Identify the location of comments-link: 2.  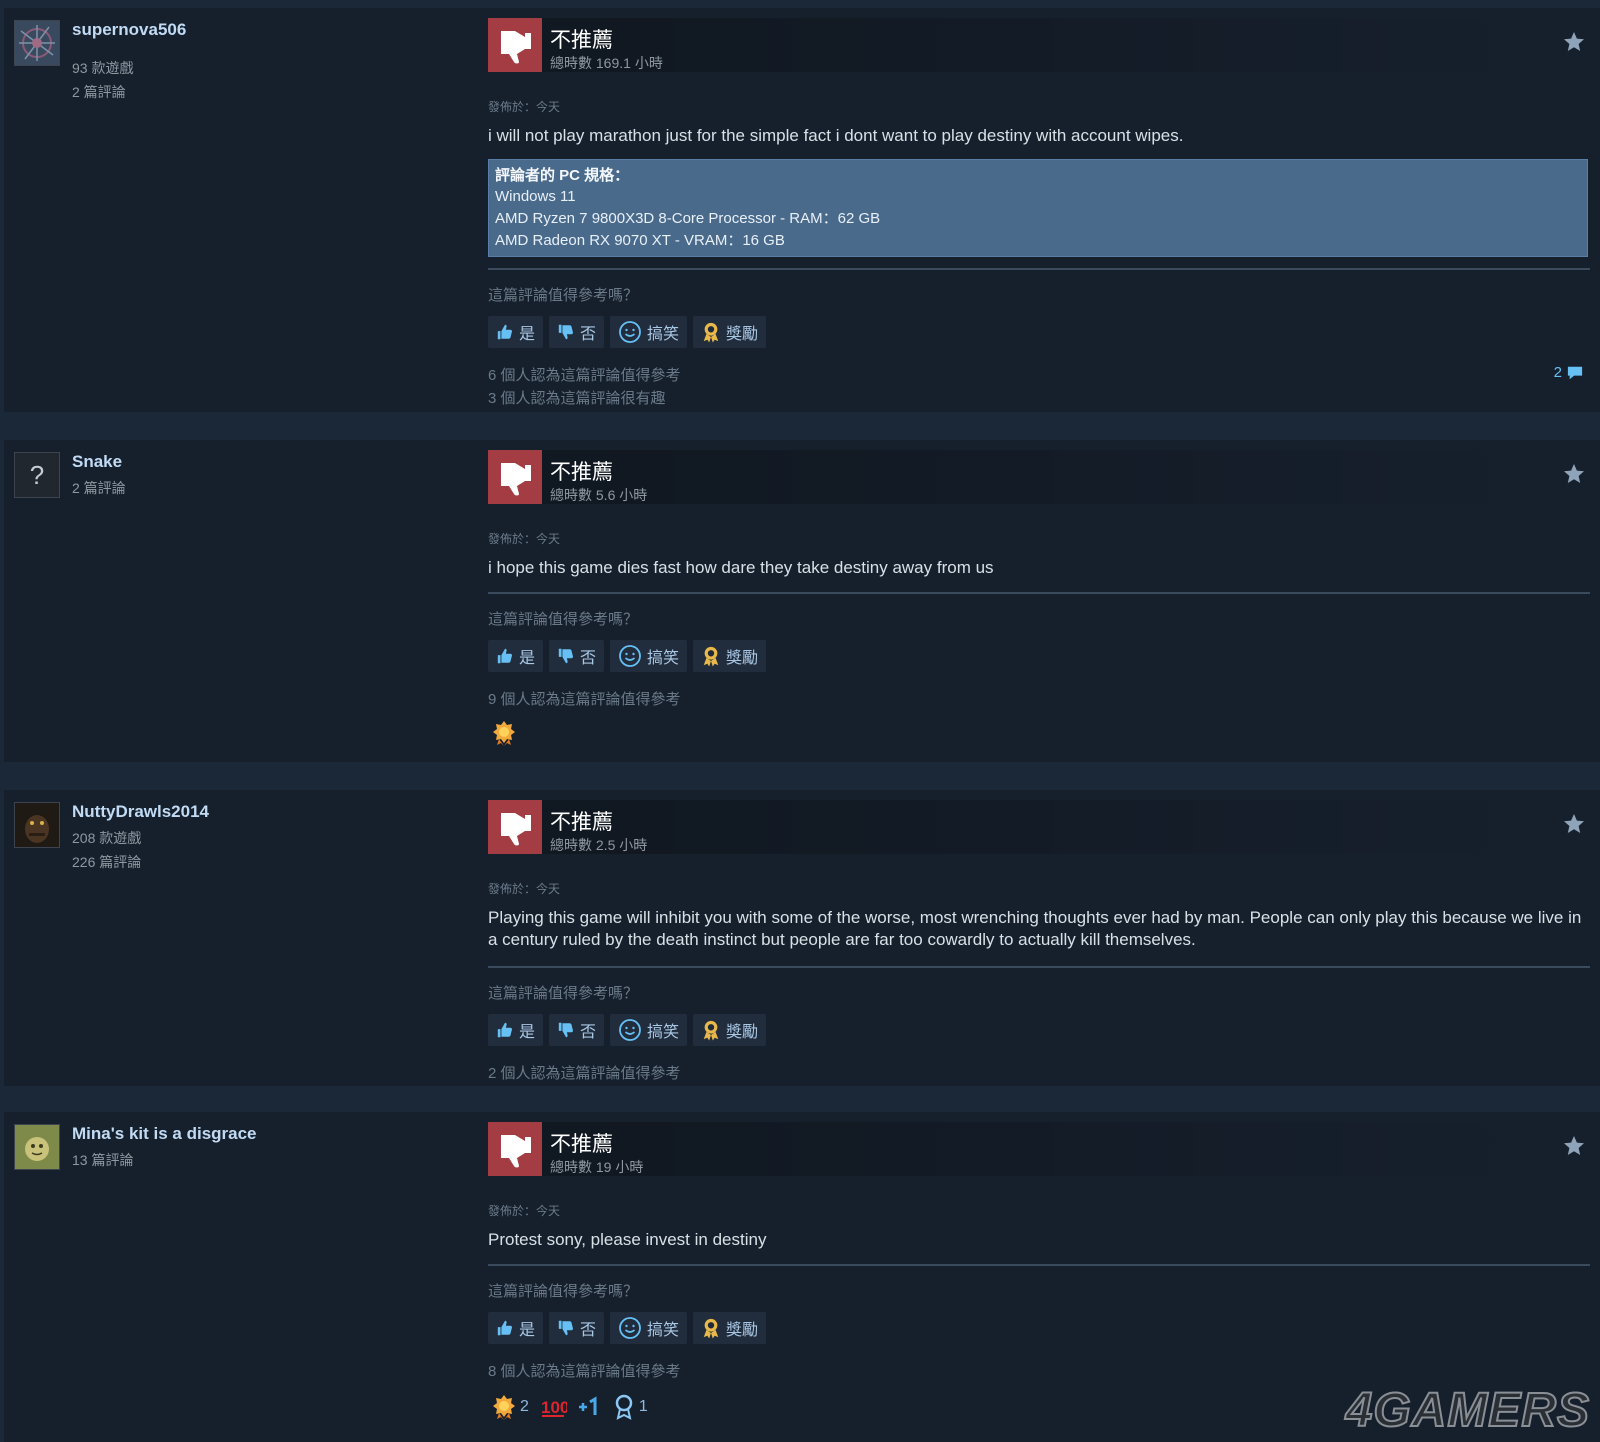
(1569, 372).